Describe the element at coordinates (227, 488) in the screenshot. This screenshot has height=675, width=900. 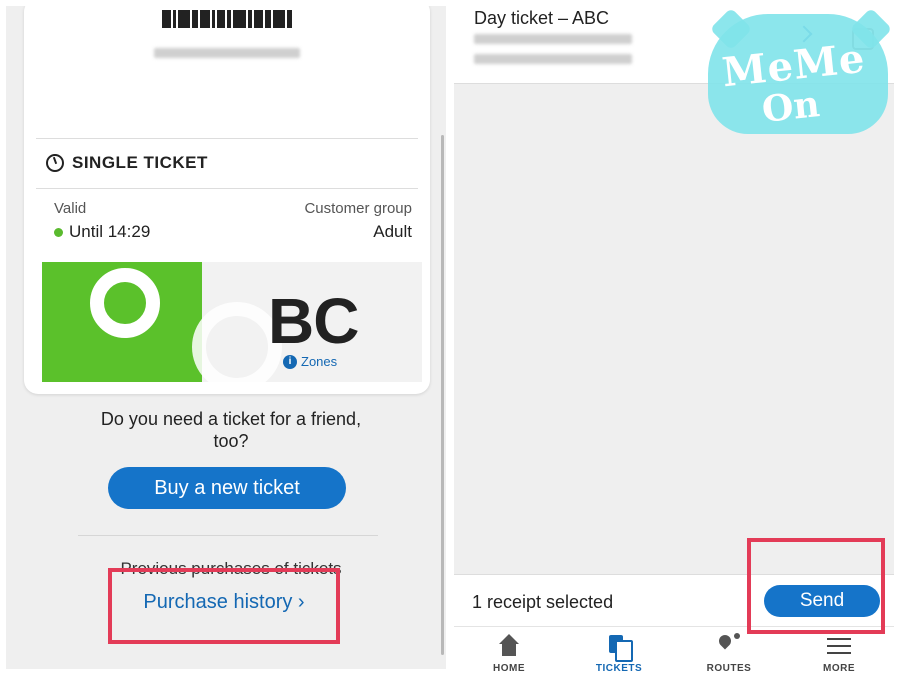
I see `buy-new-ticket-button: Buy a new ticket` at that location.